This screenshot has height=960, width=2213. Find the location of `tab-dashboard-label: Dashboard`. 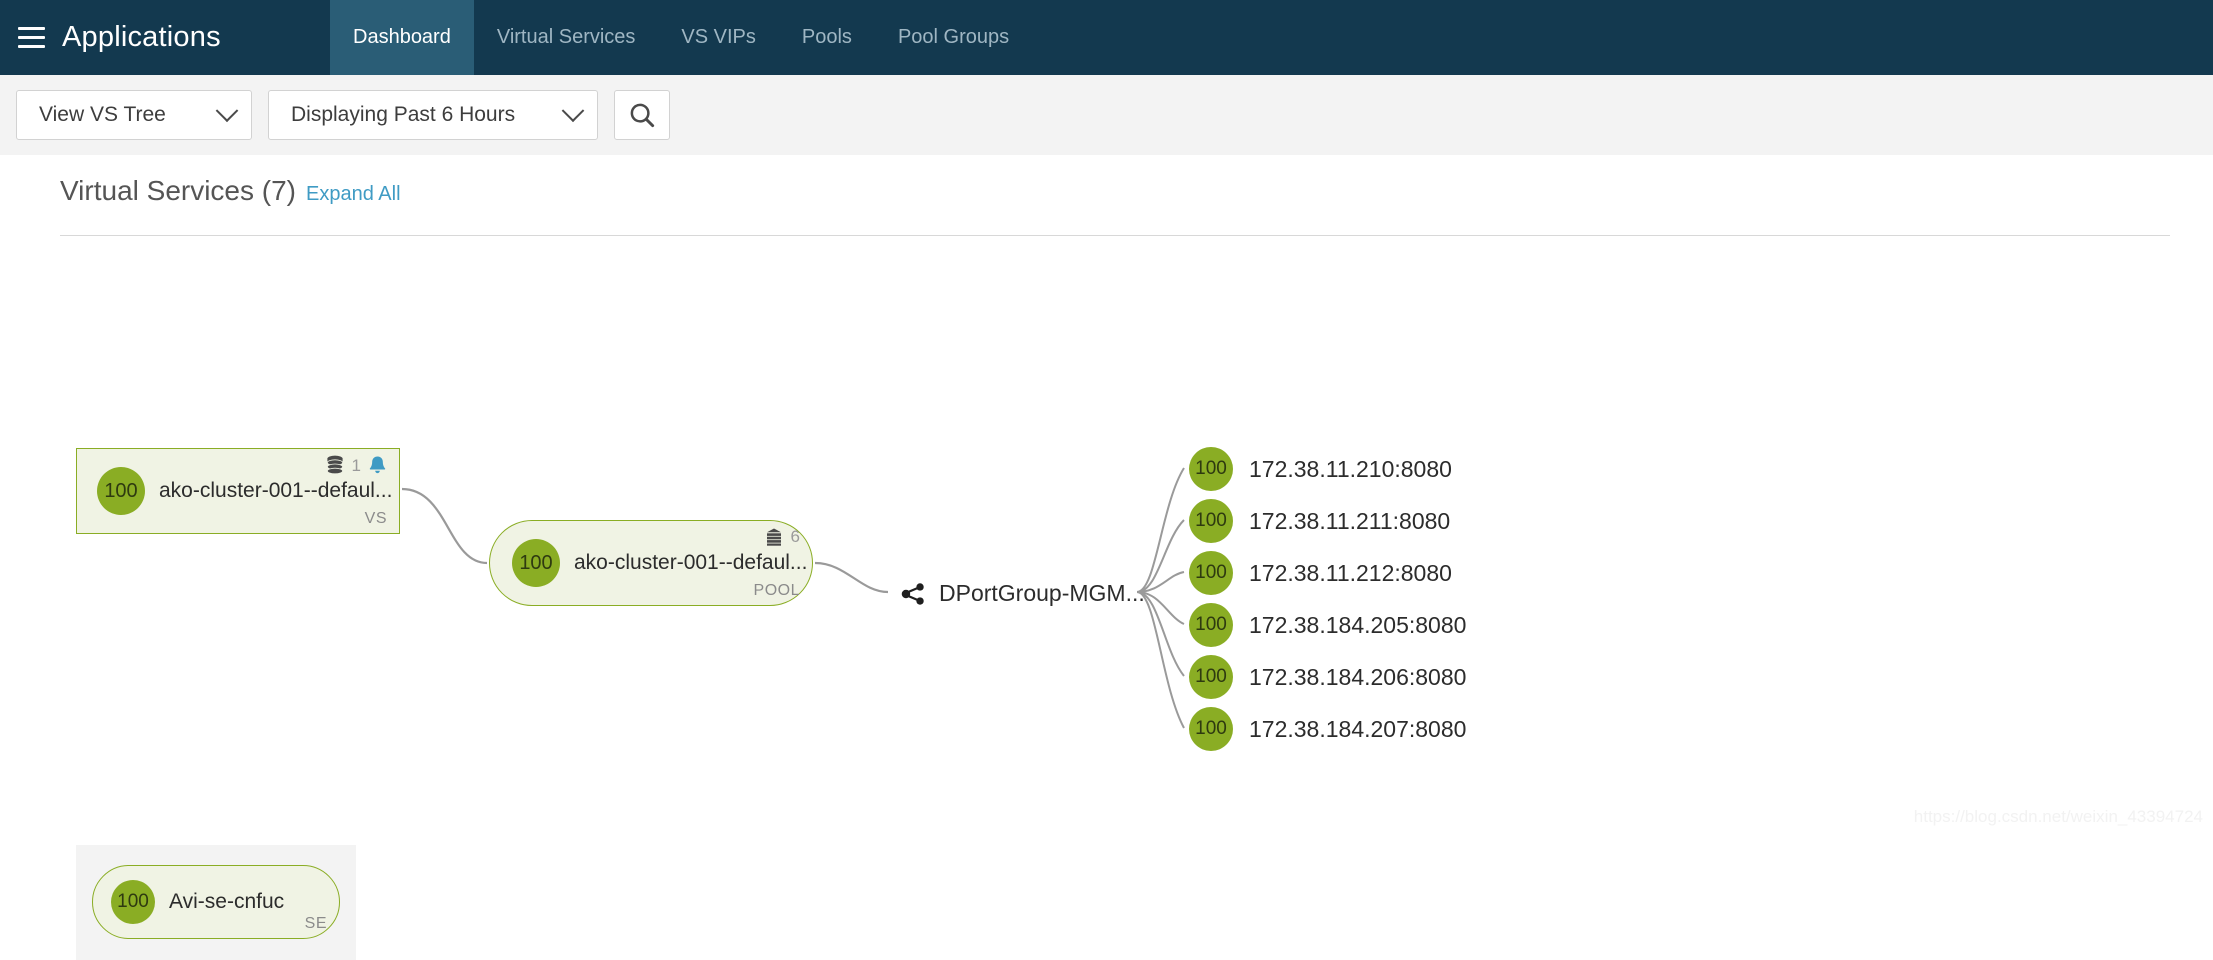

tab-dashboard-label: Dashboard is located at coordinates (402, 37).